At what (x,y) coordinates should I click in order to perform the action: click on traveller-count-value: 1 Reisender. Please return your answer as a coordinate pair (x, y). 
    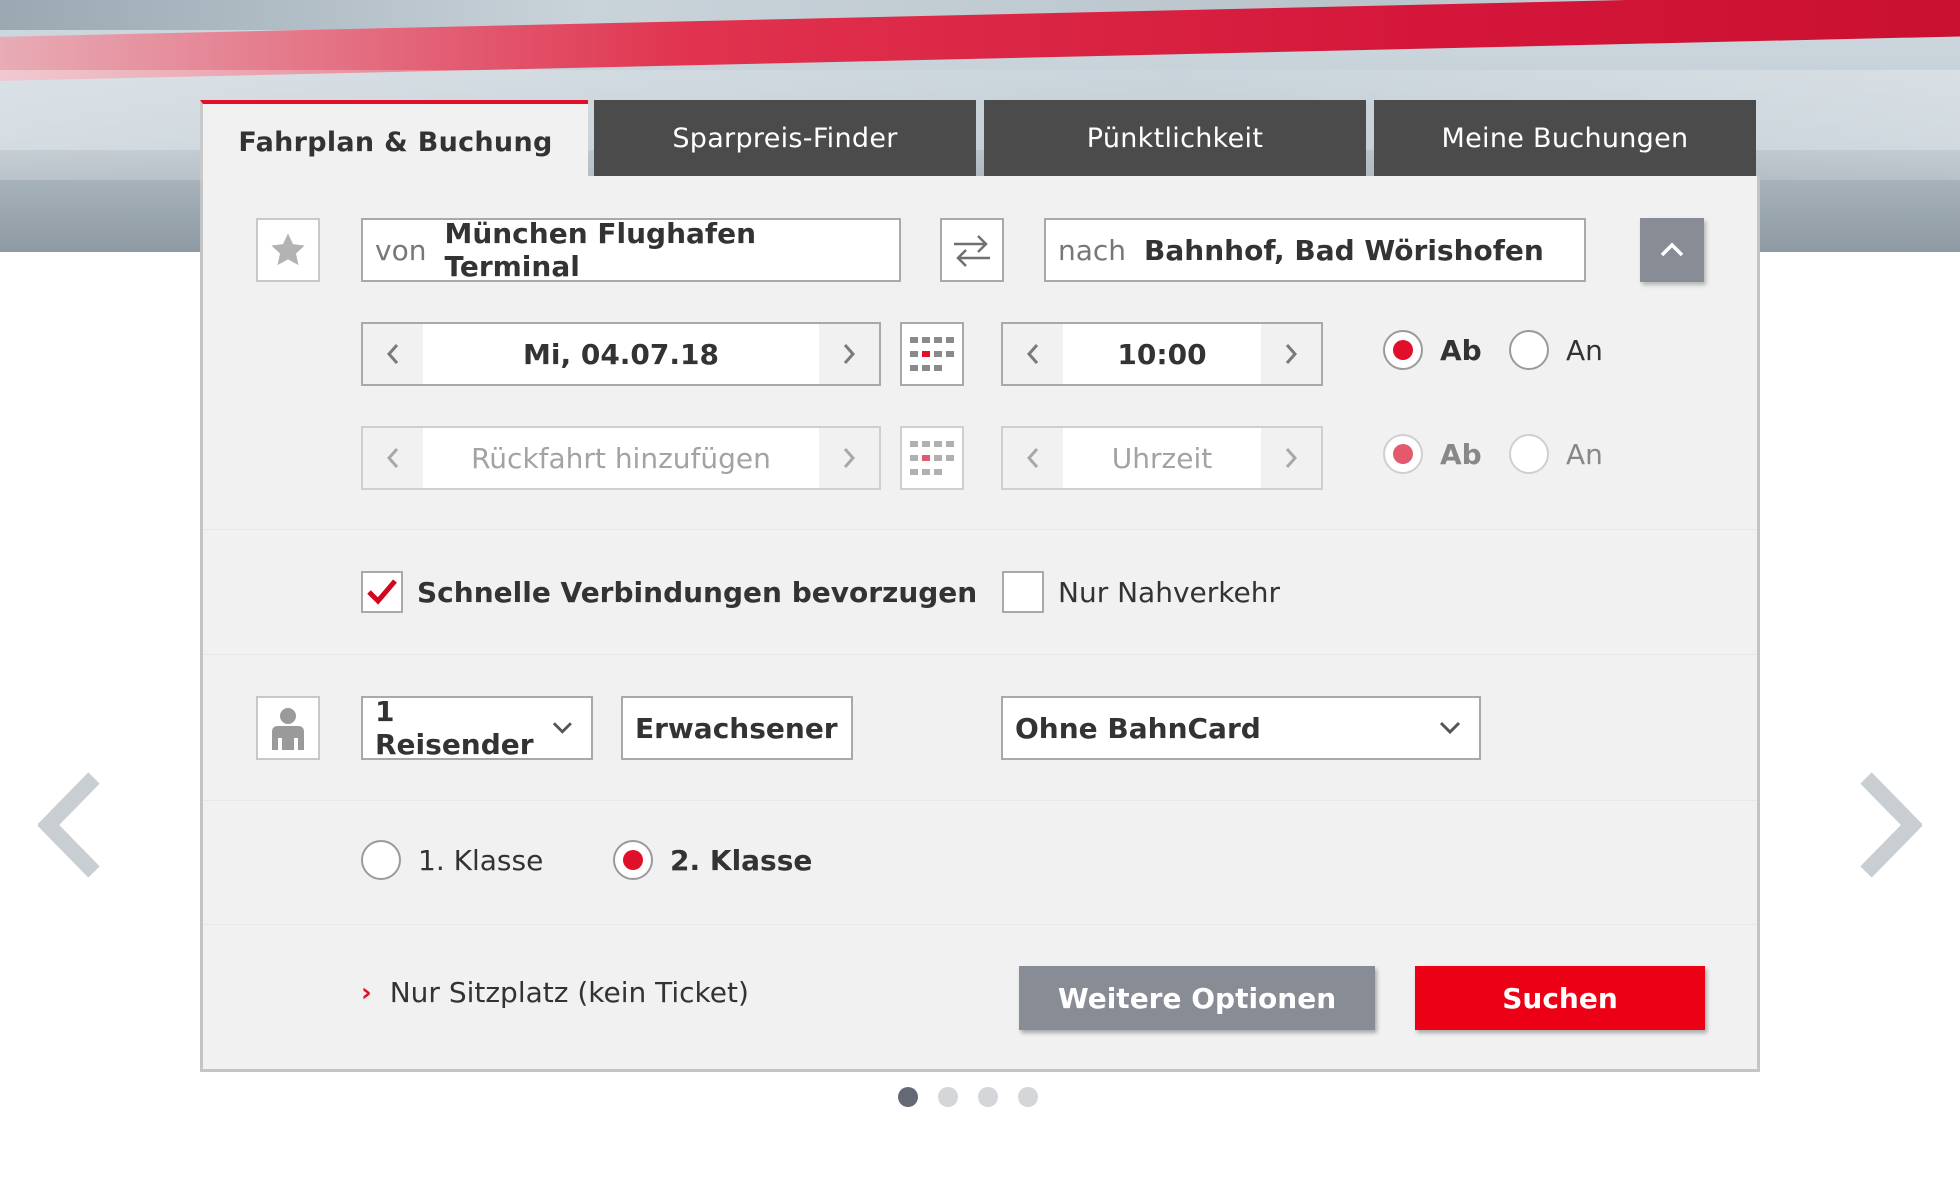
    Looking at the image, I should click on (454, 728).